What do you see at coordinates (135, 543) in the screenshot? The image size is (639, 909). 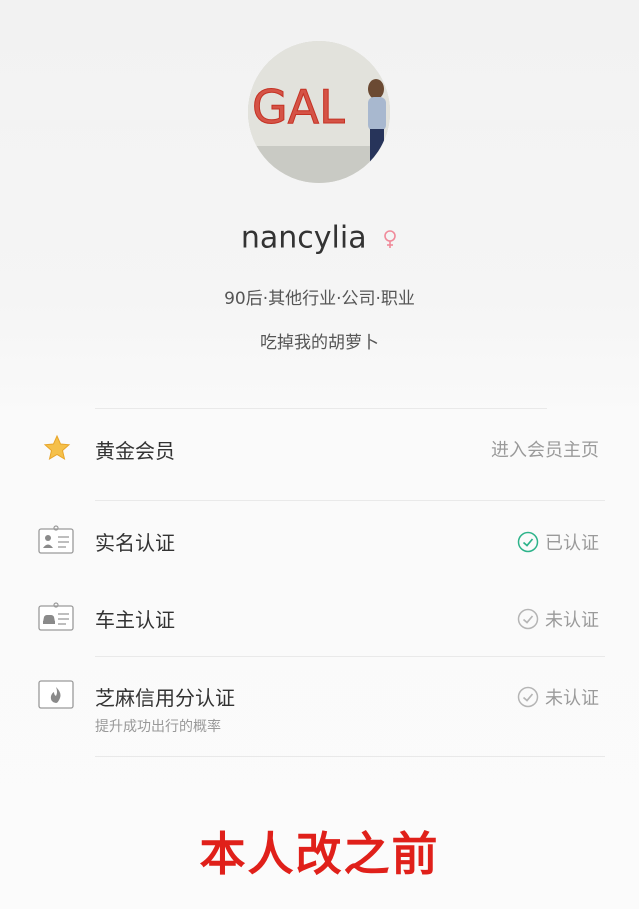 I see `real-name-verification-label: 实名认证` at bounding box center [135, 543].